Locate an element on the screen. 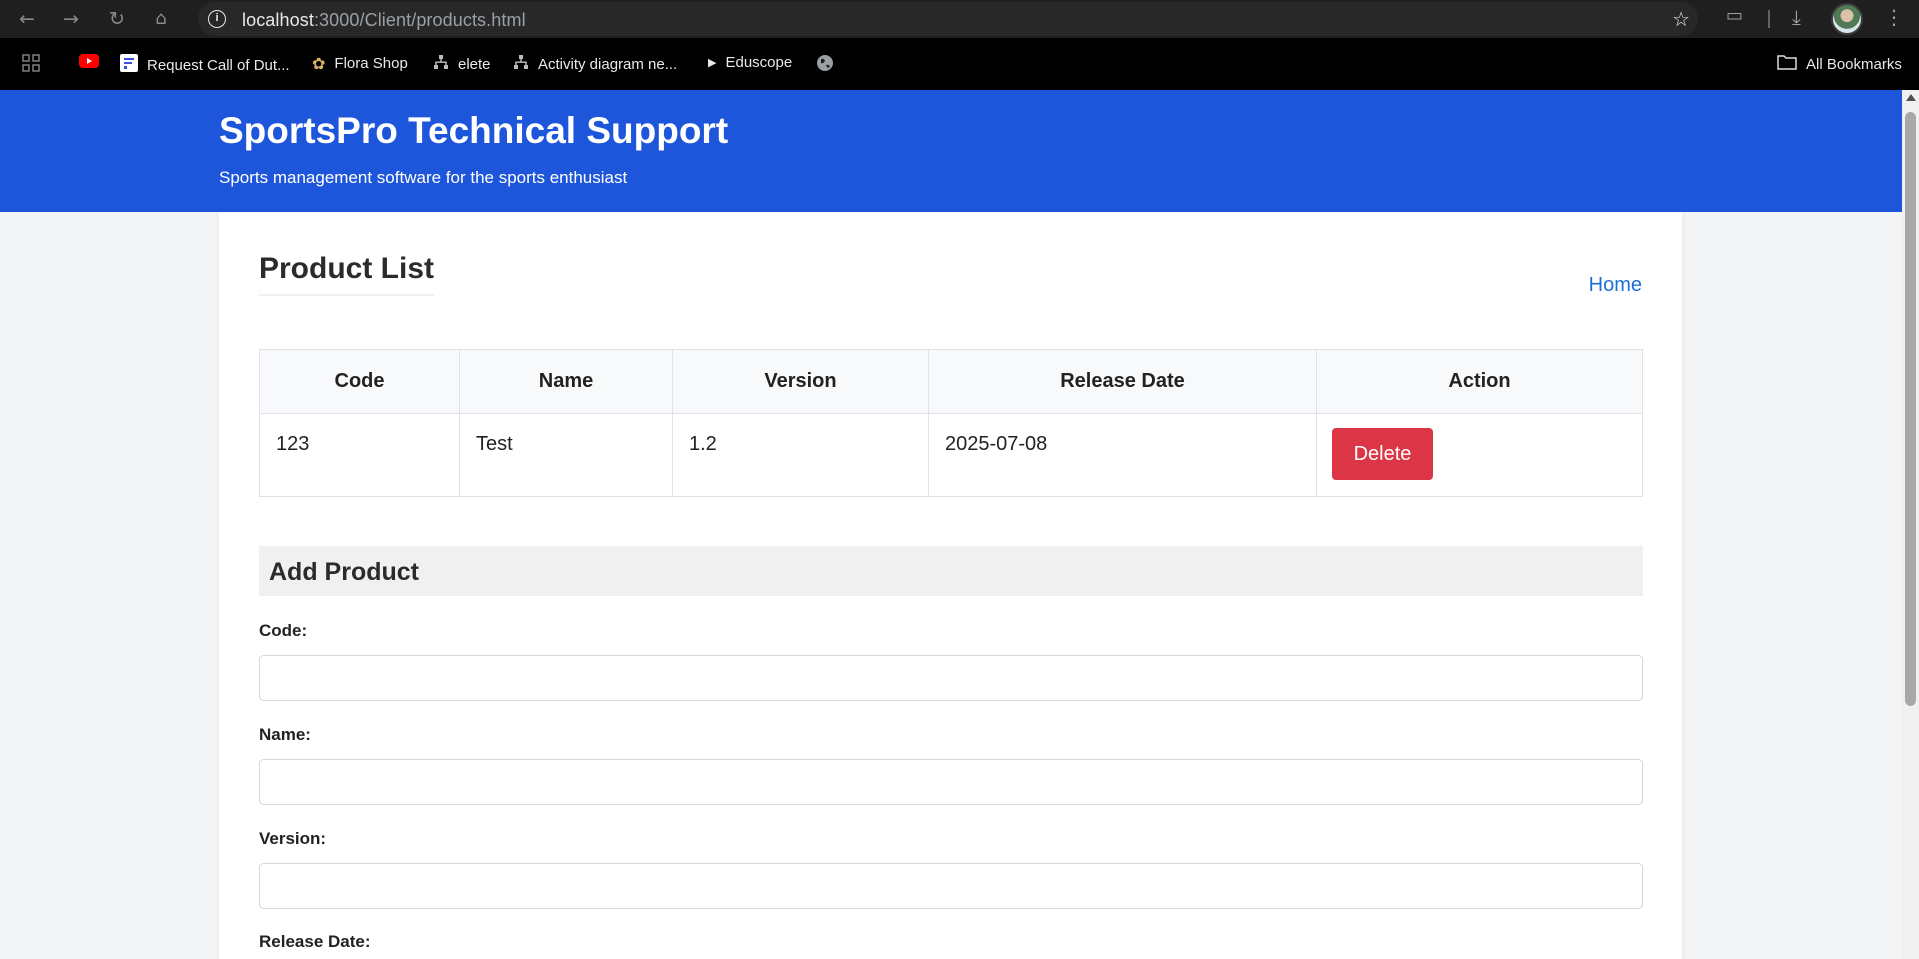 This screenshot has width=1919, height=959. release-date-label: Release Date: is located at coordinates (315, 941).